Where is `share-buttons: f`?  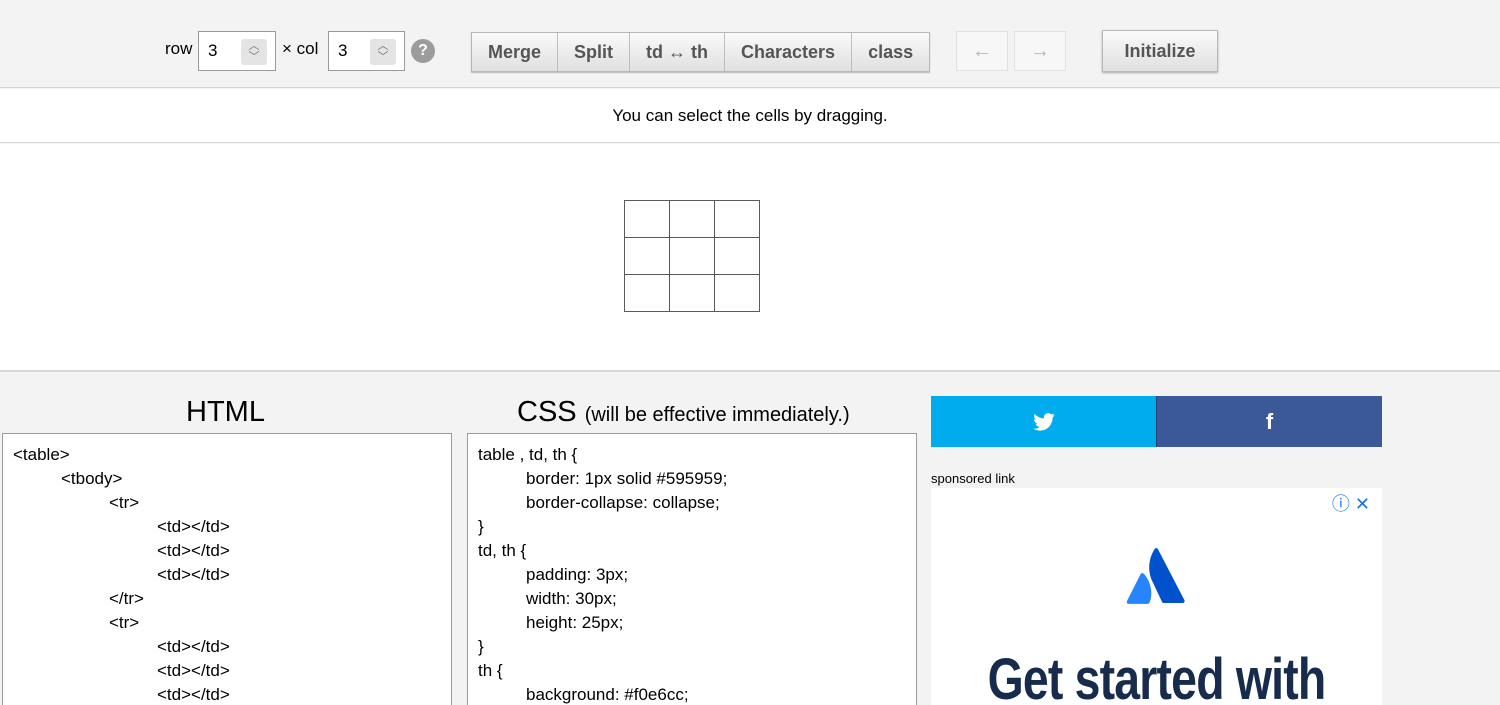
share-buttons: f is located at coordinates (1156, 421).